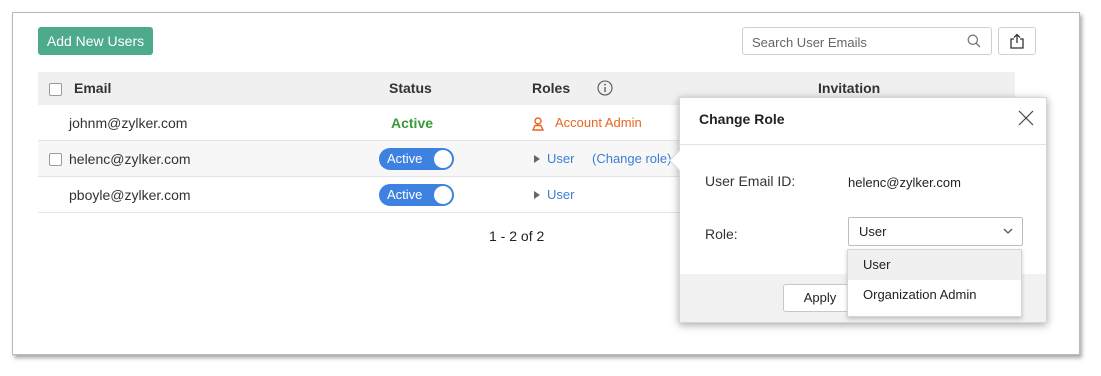 The height and width of the screenshot is (376, 1101). I want to click on popup-title: Change Role, so click(742, 119).